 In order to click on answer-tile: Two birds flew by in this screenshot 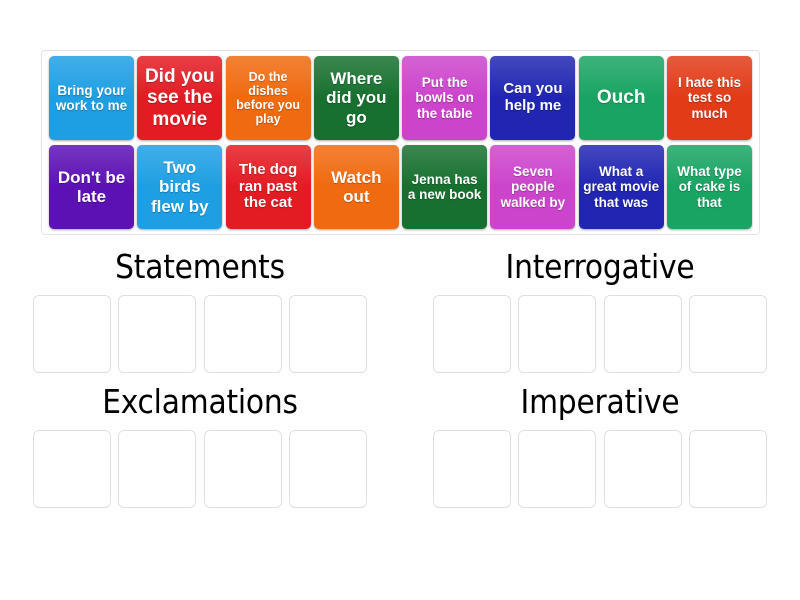, I will do `click(180, 187)`.